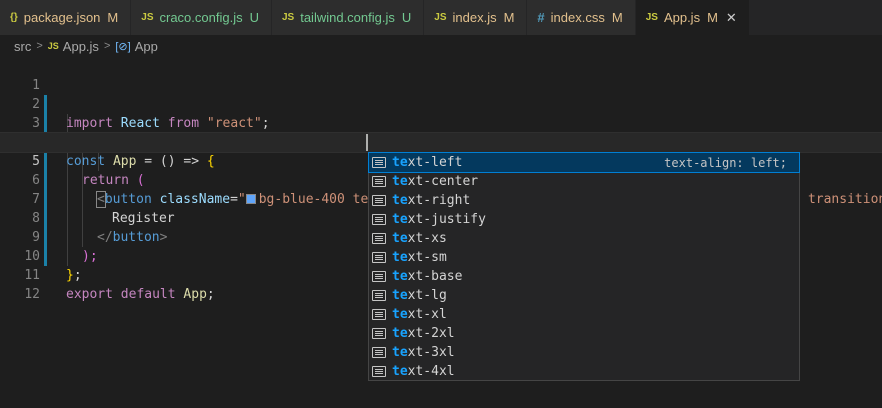  I want to click on breadcrumb: src > JS App.js > [⊘] App, so click(441, 46).